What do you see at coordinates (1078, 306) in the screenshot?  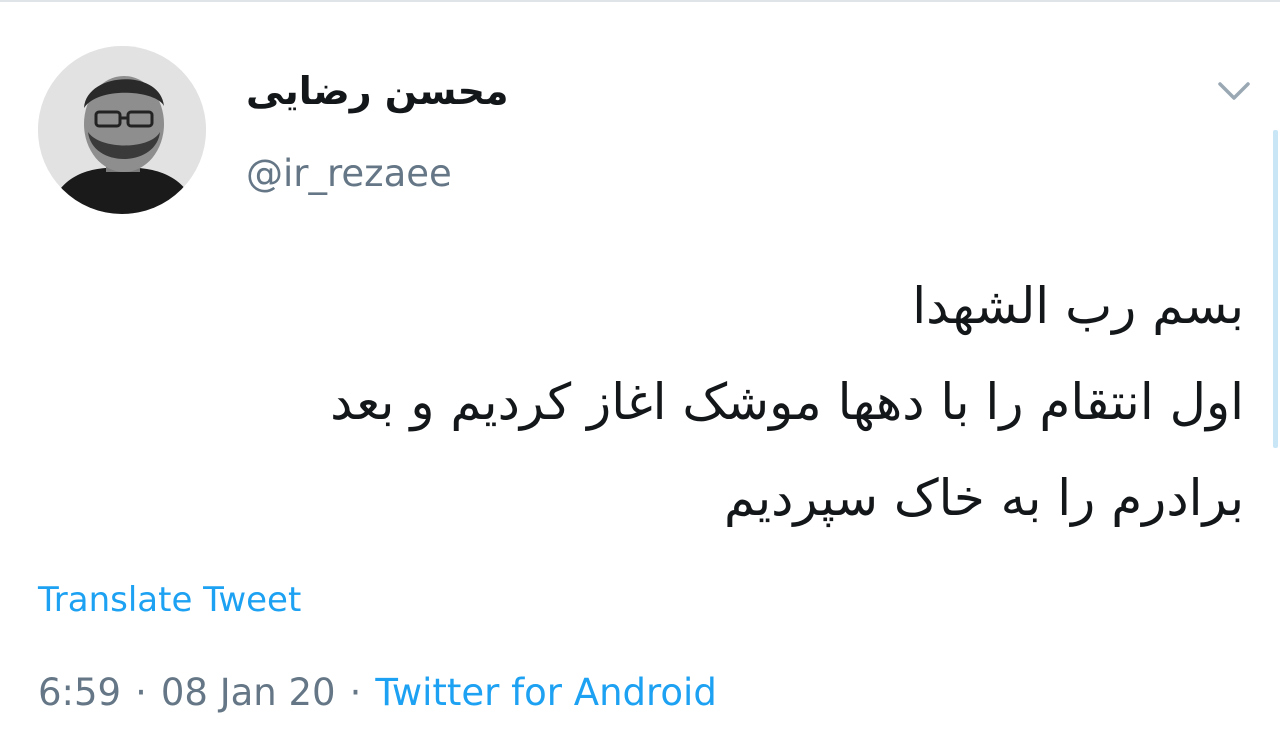 I see `tweet-text-line: بسم رب الشهدا` at bounding box center [1078, 306].